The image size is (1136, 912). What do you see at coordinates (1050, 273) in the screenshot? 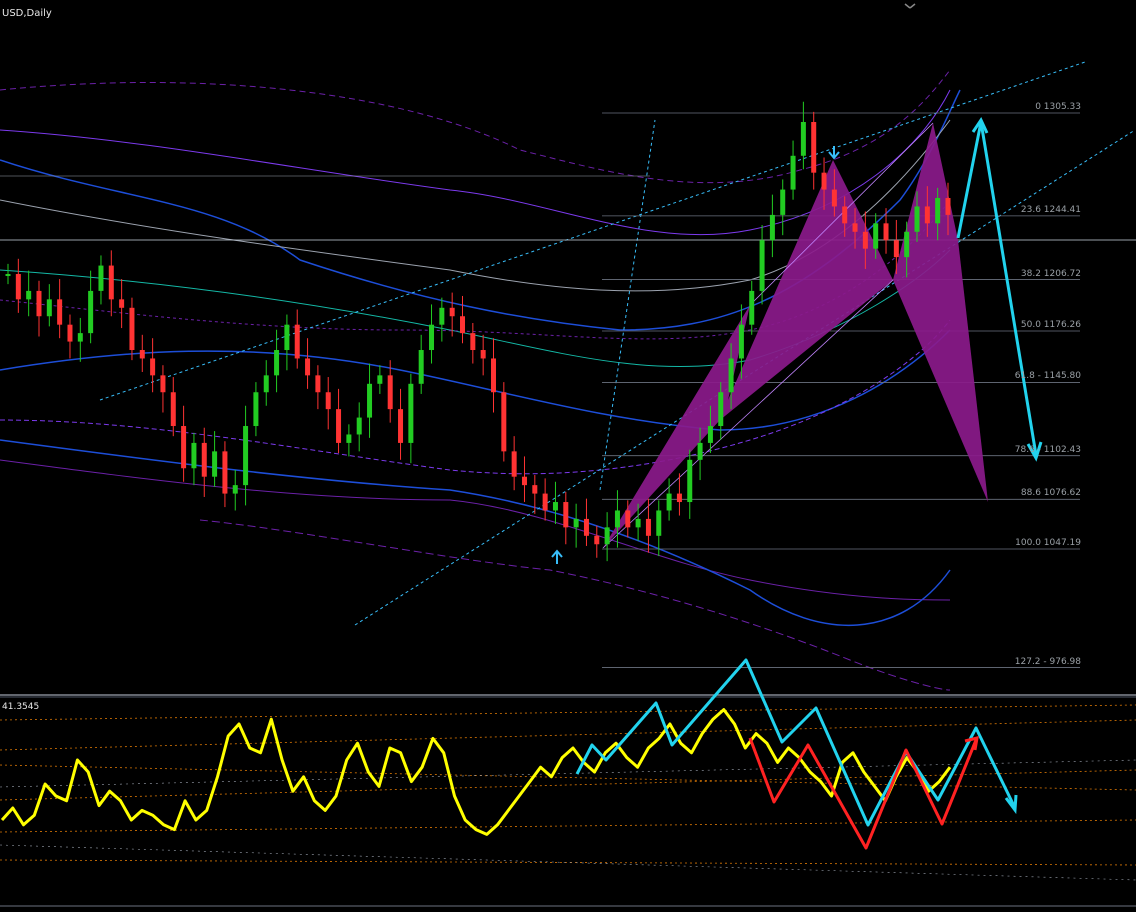
I see `fib-label: 38.2 1206.72` at bounding box center [1050, 273].